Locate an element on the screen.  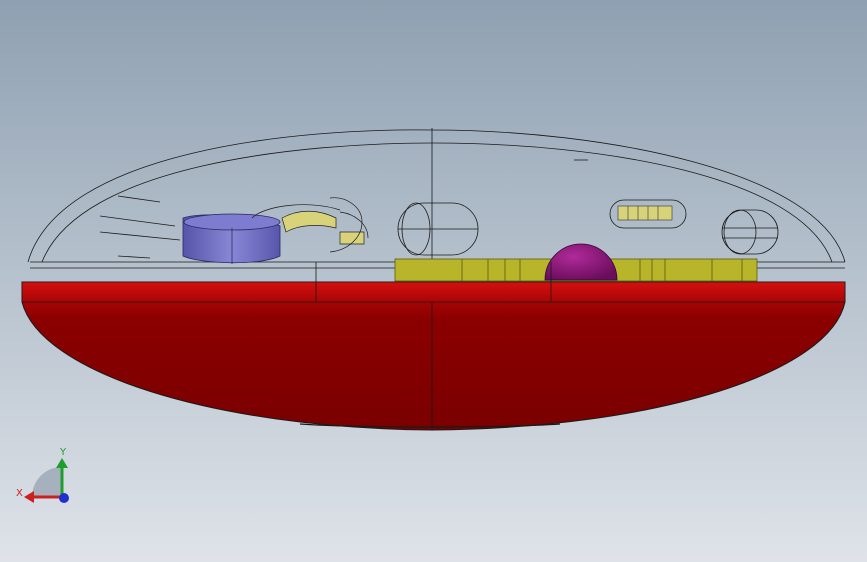
button-ball is located at coordinates (581, 262).